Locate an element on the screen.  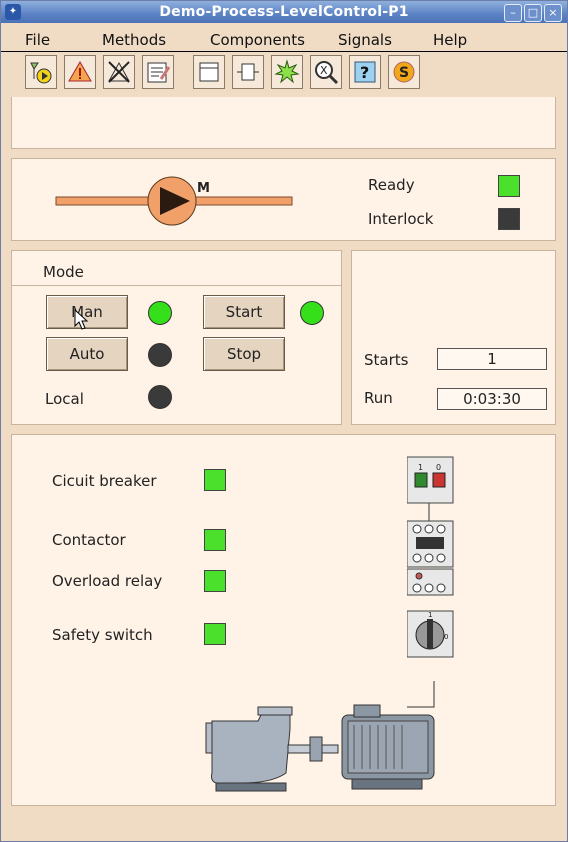
device-chain: 1 0 0 1 is located at coordinates (430, 582).